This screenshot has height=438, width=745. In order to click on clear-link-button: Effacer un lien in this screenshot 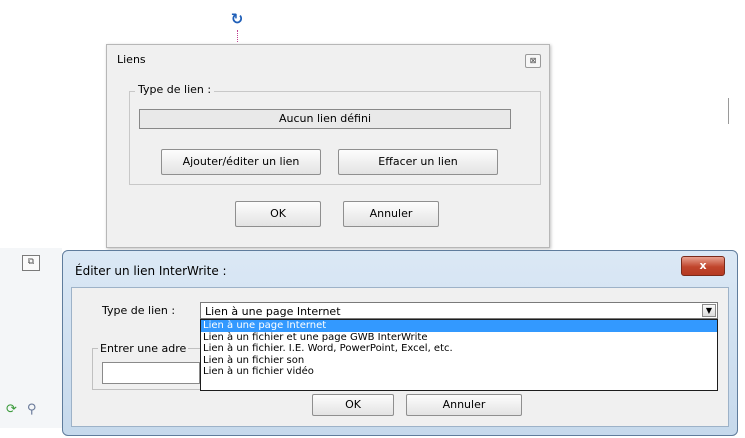, I will do `click(418, 162)`.